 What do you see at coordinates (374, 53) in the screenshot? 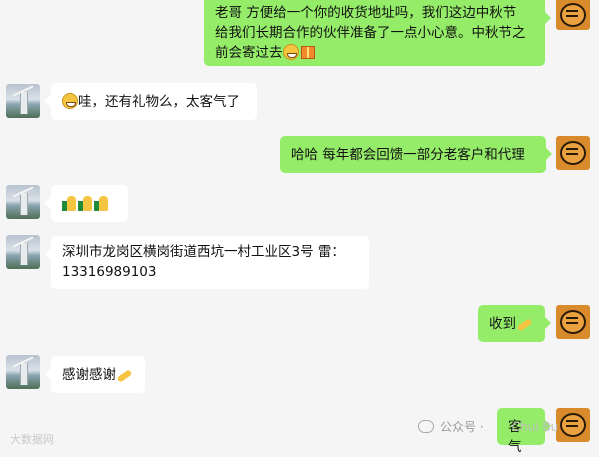
I see `message-text: 前会寄过去` at bounding box center [374, 53].